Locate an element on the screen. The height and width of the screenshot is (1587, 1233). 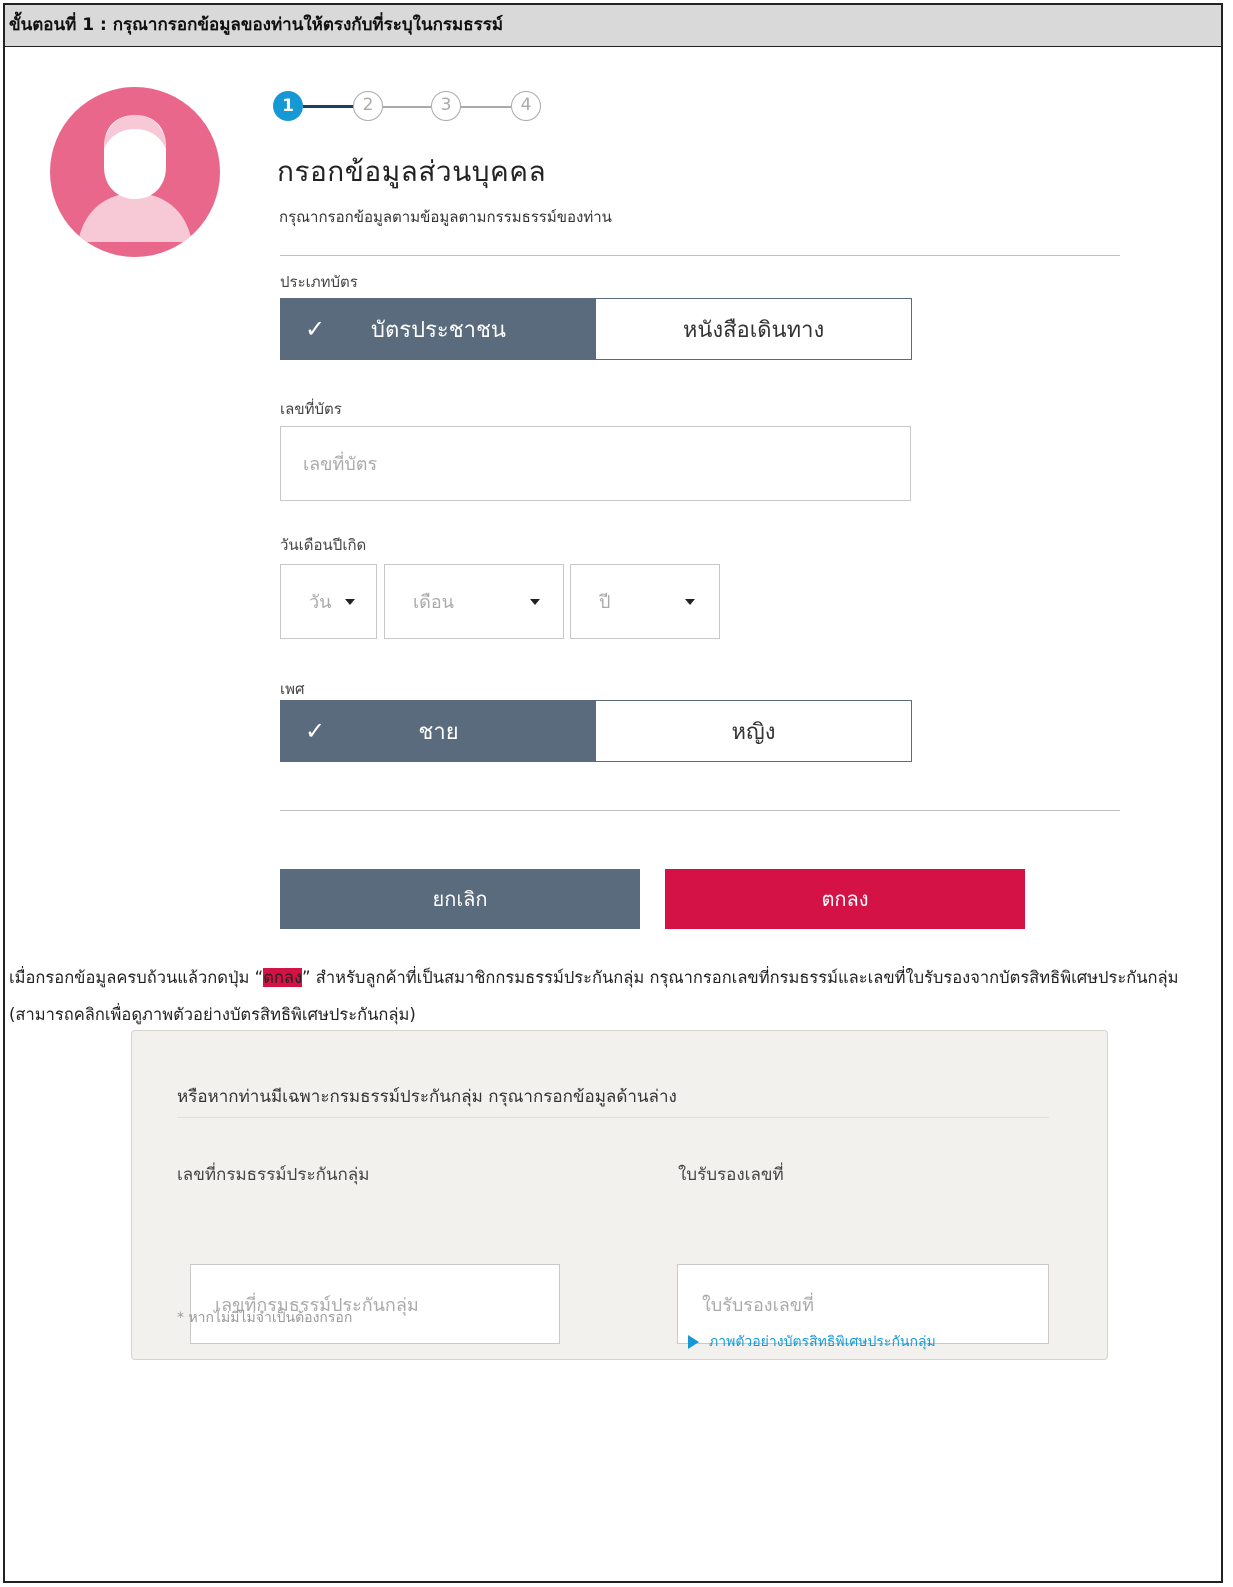
birthdate-label: วันเดือนปีเกิด is located at coordinates (323, 545).